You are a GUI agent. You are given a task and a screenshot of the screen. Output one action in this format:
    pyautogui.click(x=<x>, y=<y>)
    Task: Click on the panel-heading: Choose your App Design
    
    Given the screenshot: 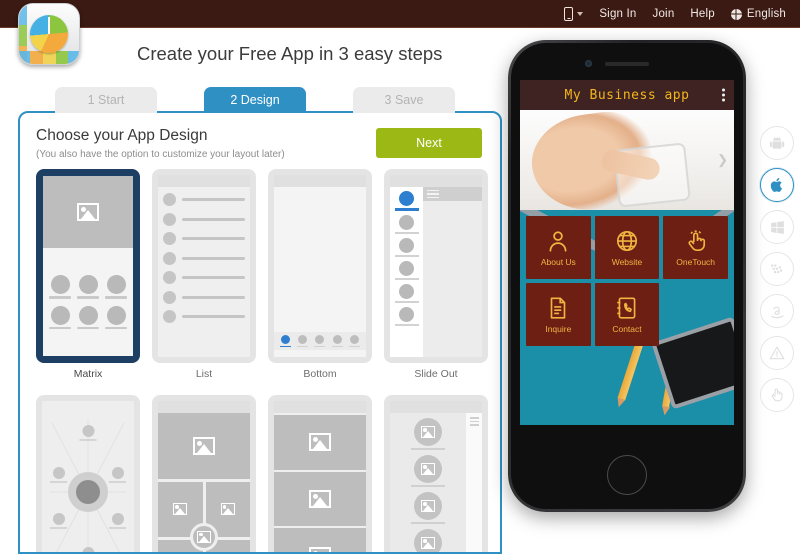 What is the action you would take?
    pyautogui.click(x=122, y=135)
    